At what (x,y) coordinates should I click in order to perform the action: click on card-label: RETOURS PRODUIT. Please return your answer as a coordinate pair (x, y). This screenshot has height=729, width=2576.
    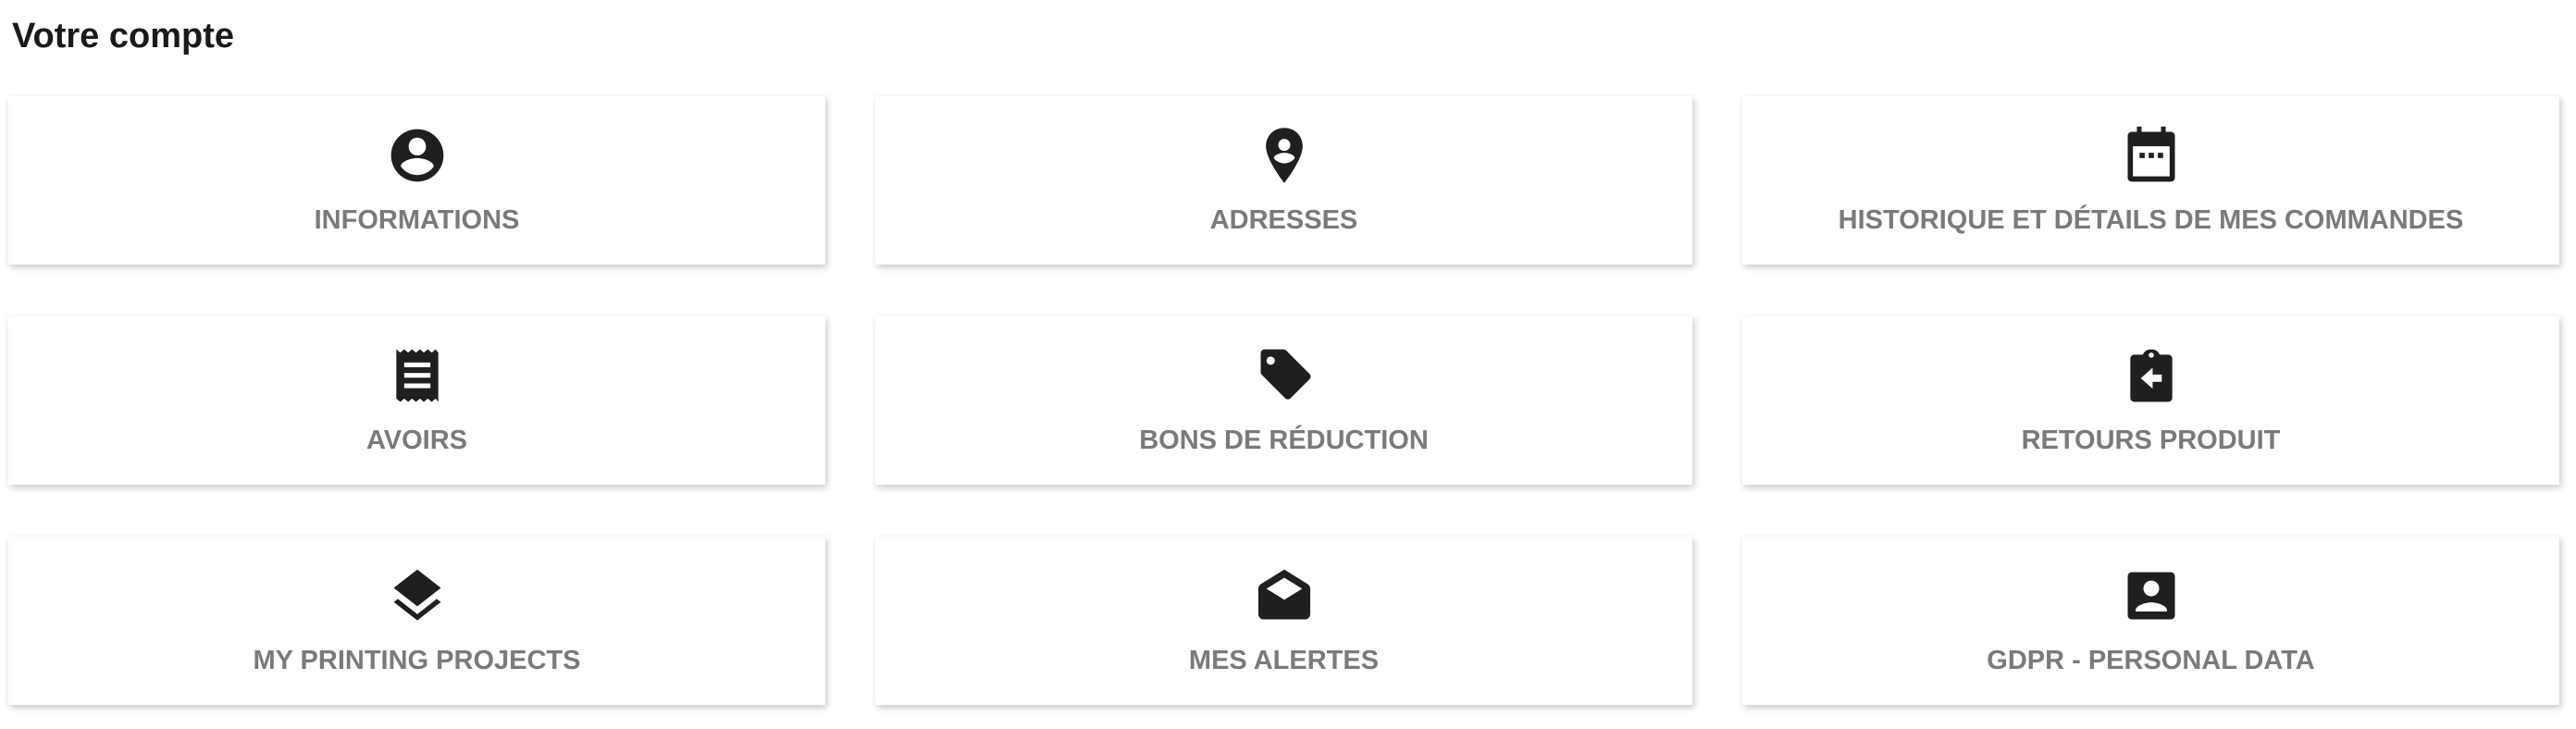
    Looking at the image, I should click on (2151, 440).